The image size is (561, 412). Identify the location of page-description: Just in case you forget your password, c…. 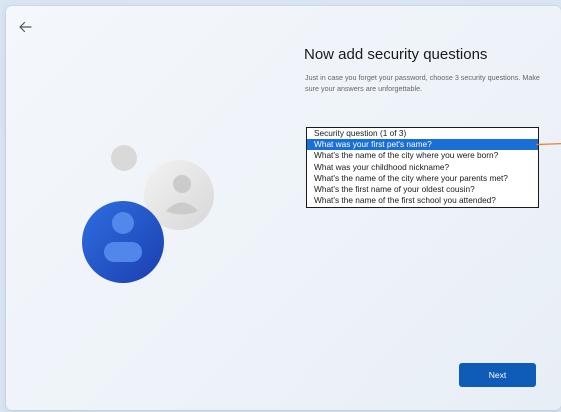
(422, 83).